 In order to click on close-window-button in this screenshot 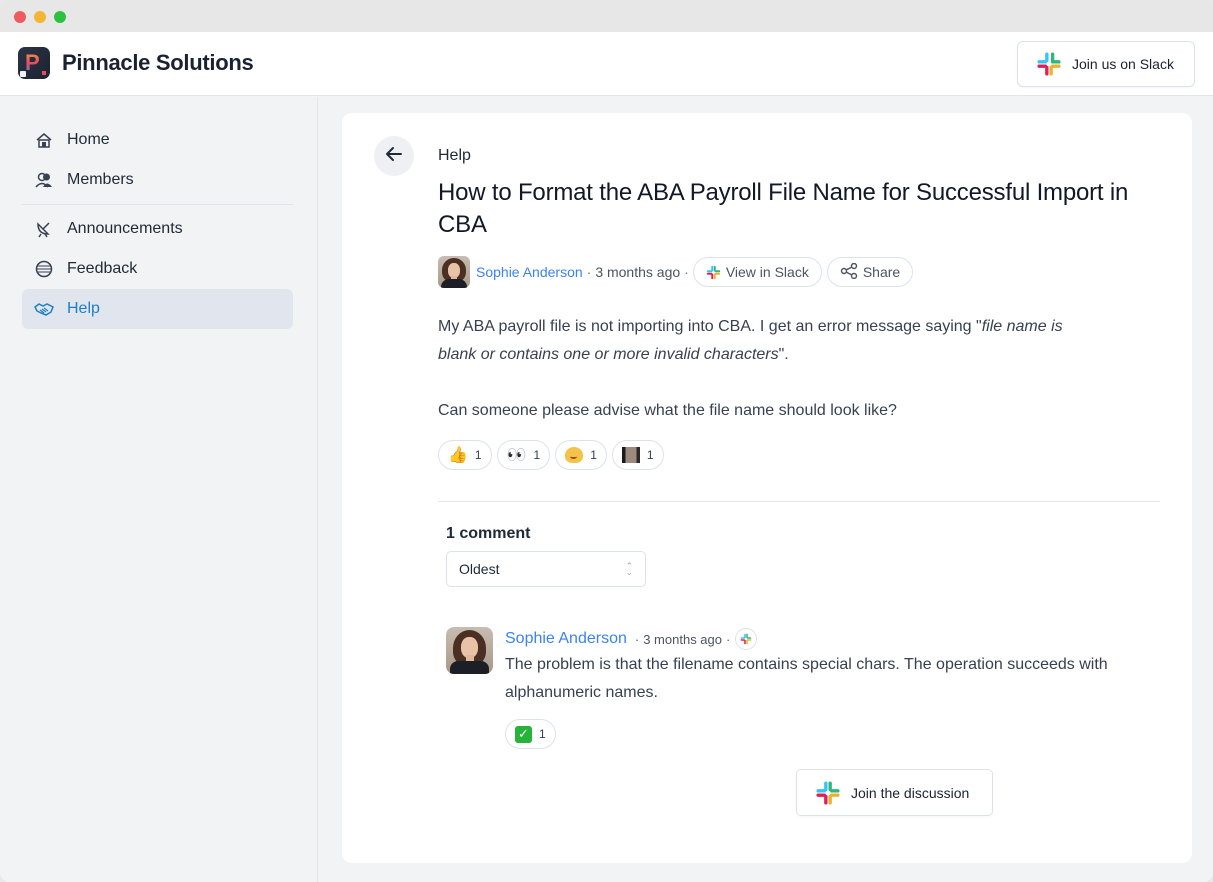, I will do `click(20, 17)`.